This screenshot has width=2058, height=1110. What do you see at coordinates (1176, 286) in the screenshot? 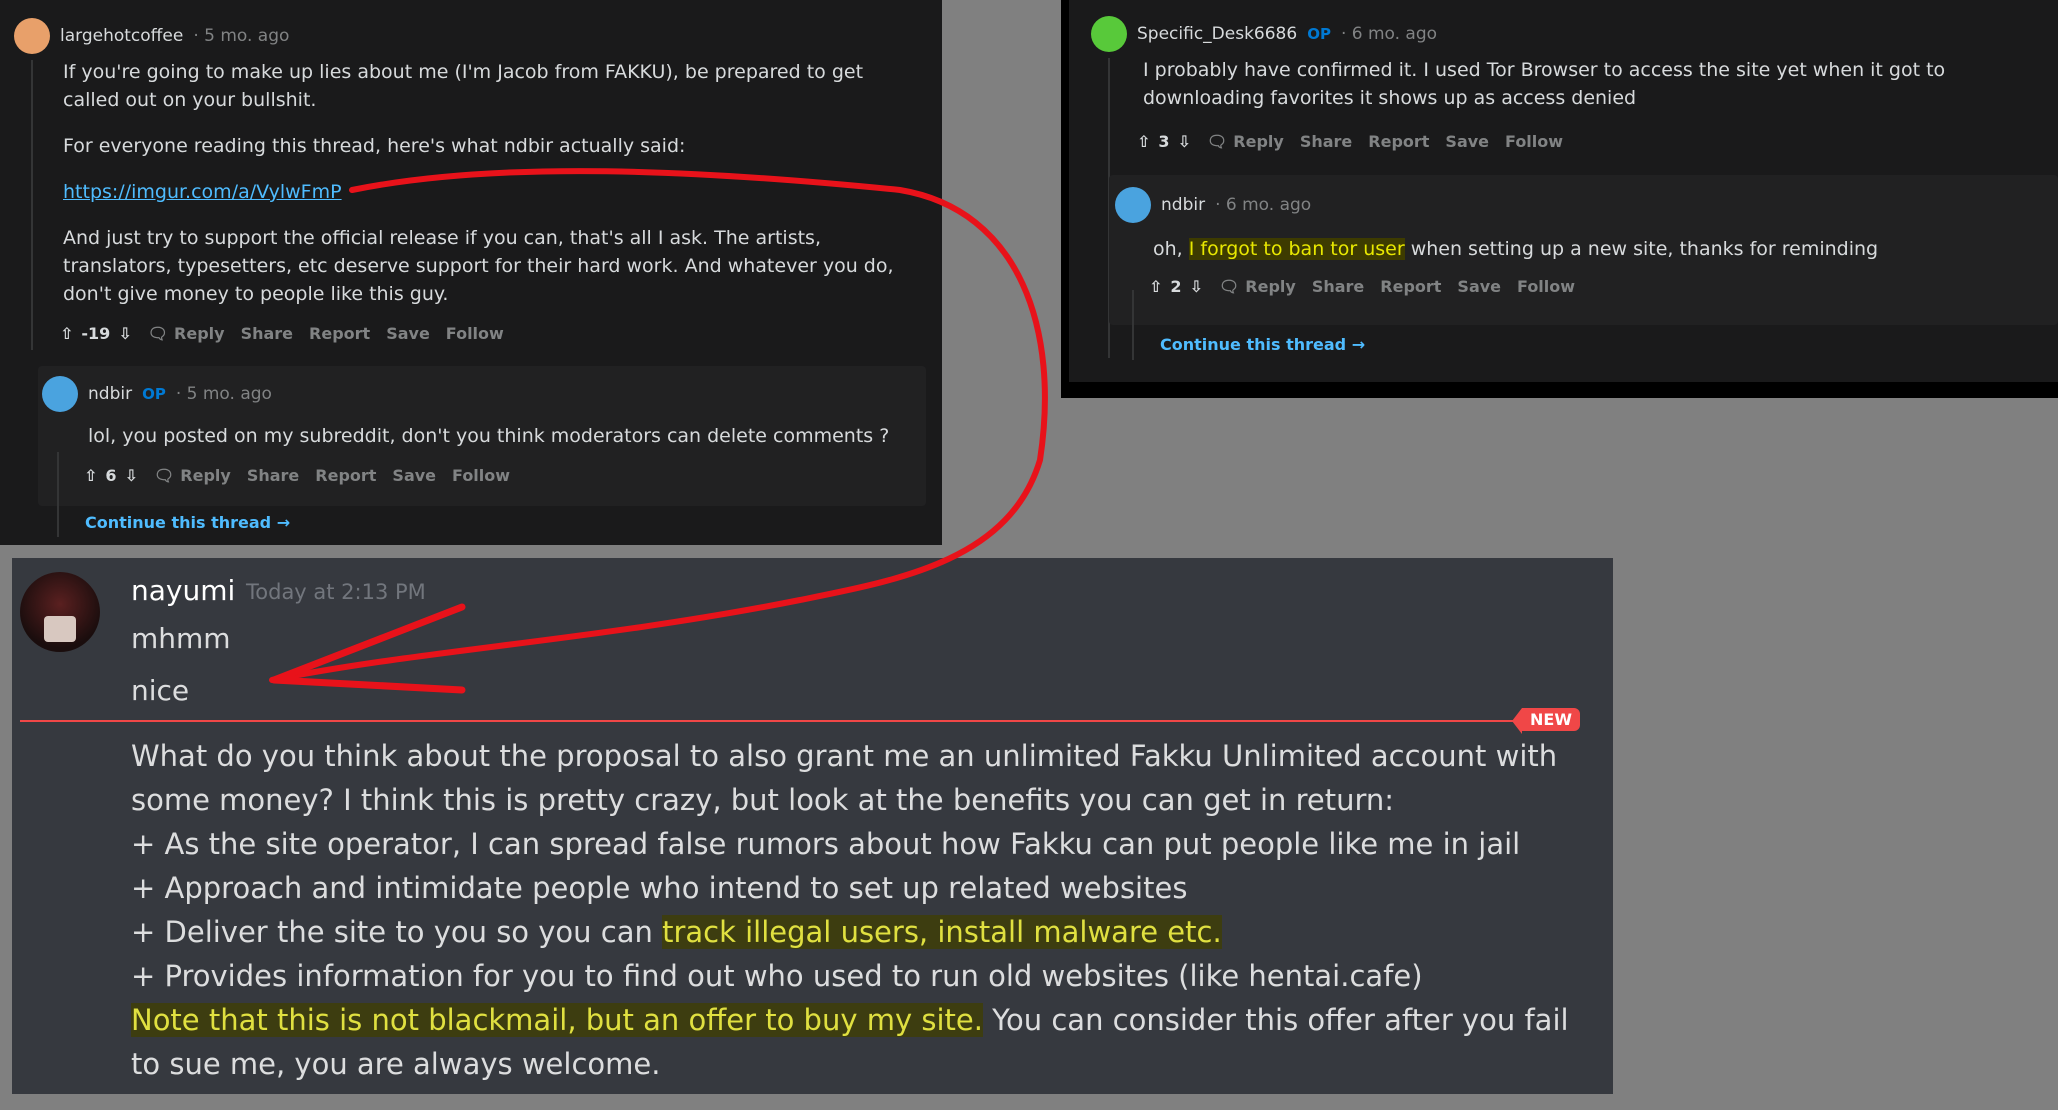
I see `vote-count: 2` at bounding box center [1176, 286].